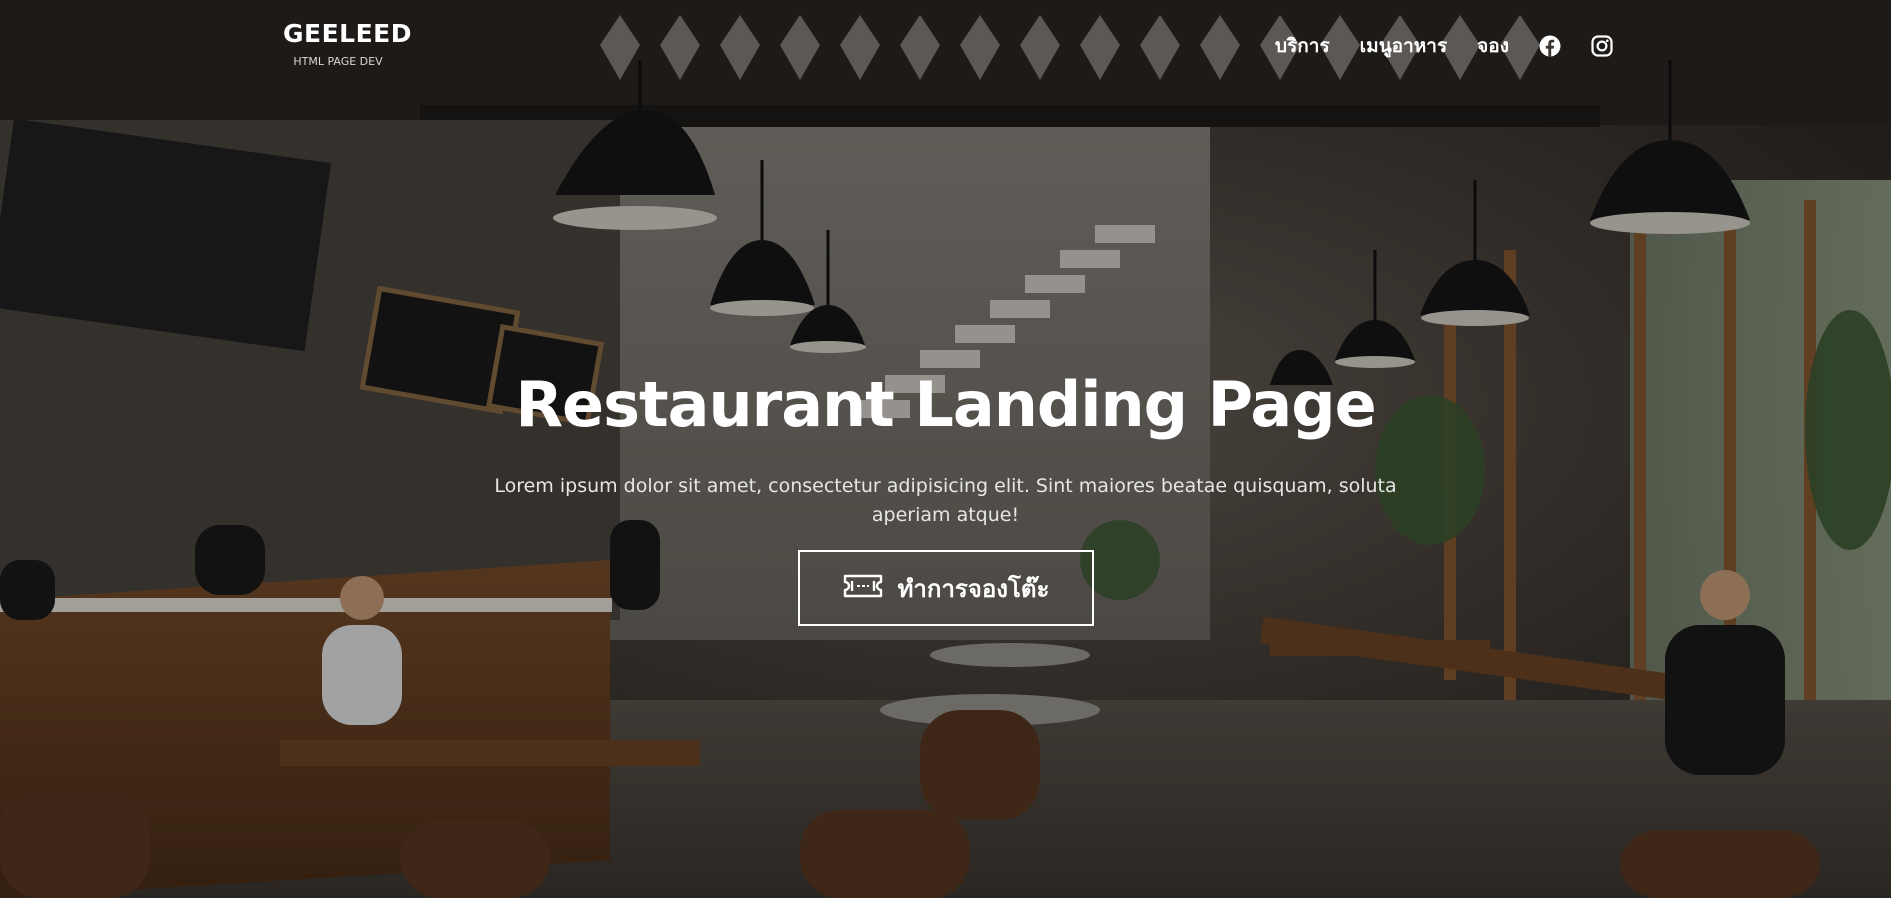 Image resolution: width=1891 pixels, height=898 pixels. Describe the element at coordinates (1404, 46) in the screenshot. I see `nav-item-menu: เมนูอาหาร` at that location.